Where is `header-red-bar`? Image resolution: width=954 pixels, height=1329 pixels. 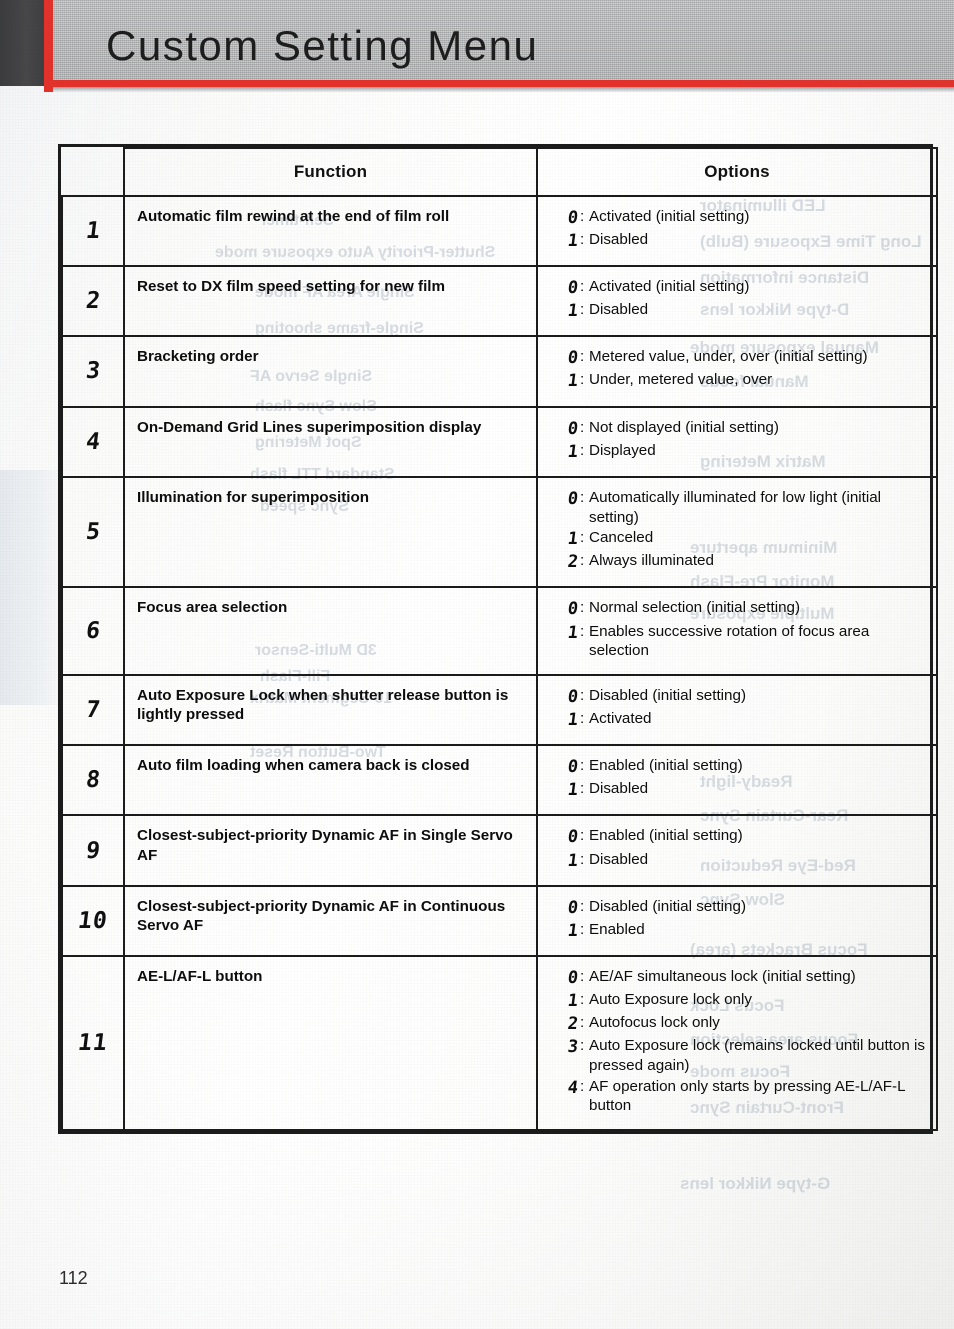
header-red-bar is located at coordinates (48, 46).